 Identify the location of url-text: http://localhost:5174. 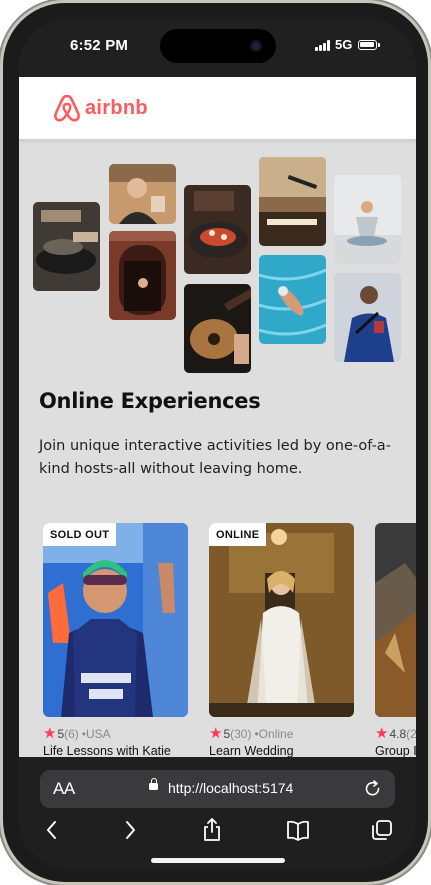
(230, 788).